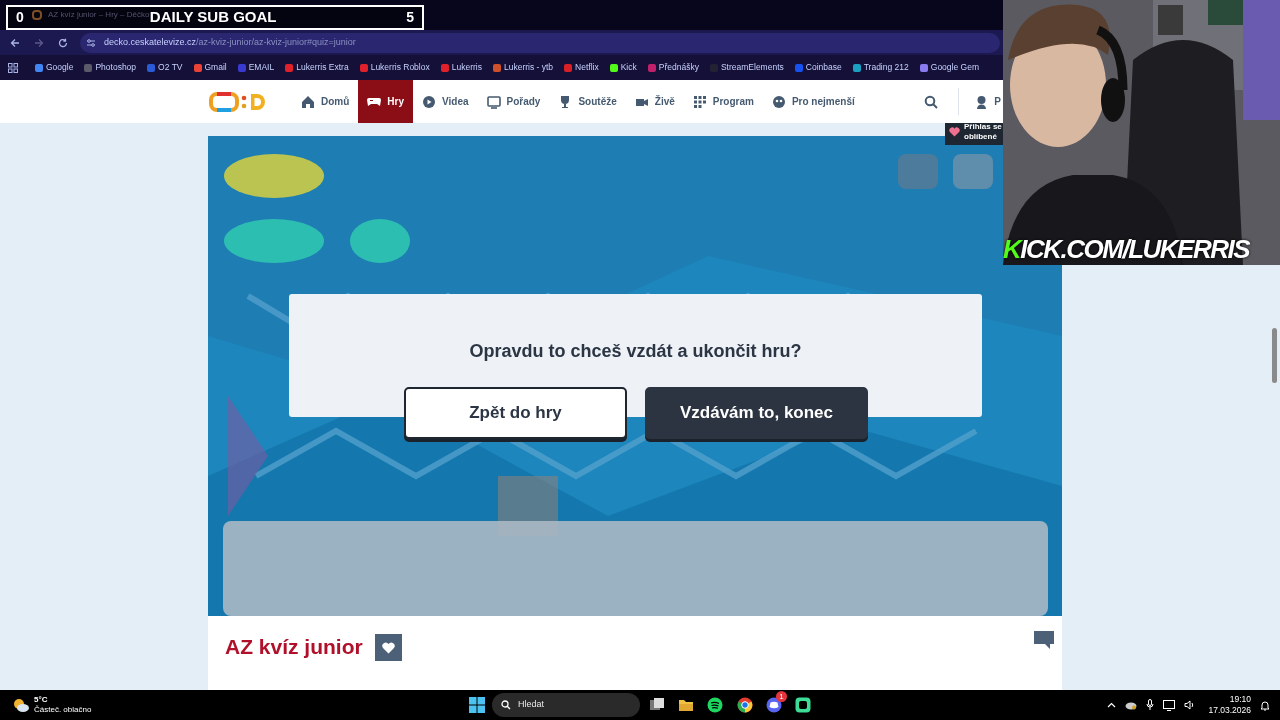 The width and height of the screenshot is (1280, 720). I want to click on chevron-up-icon, so click(1112, 705).